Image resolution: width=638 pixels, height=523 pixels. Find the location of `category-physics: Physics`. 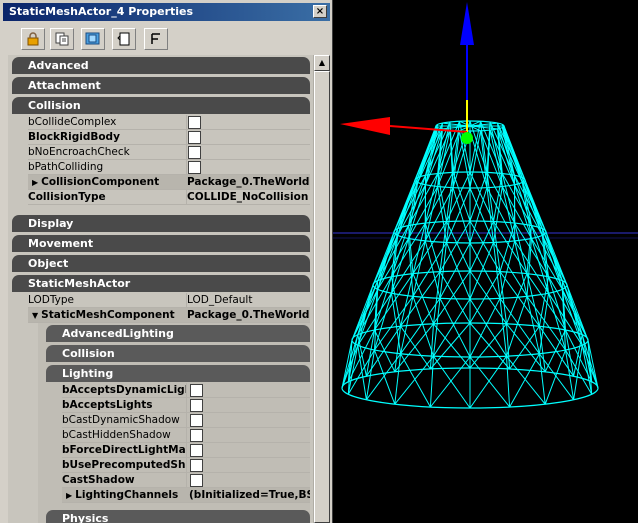

category-physics: Physics is located at coordinates (178, 516).